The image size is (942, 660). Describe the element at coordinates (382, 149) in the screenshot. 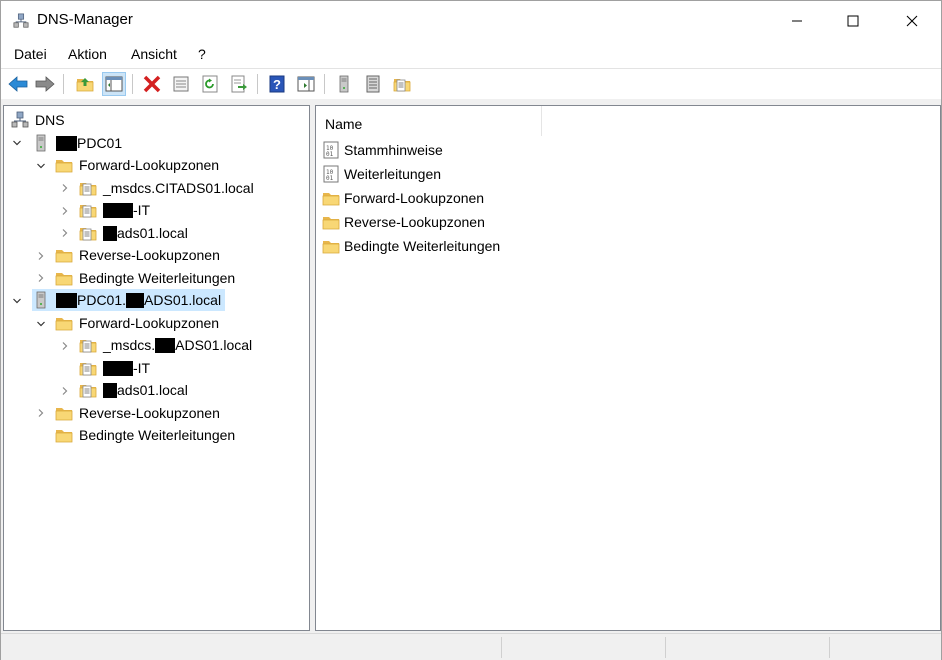

I see `list-item-root-hints: Stammhinweise` at that location.